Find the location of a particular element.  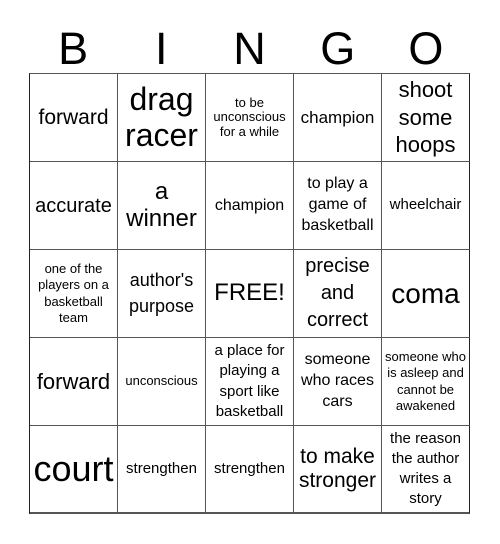

free-space: FREE! is located at coordinates (250, 294).